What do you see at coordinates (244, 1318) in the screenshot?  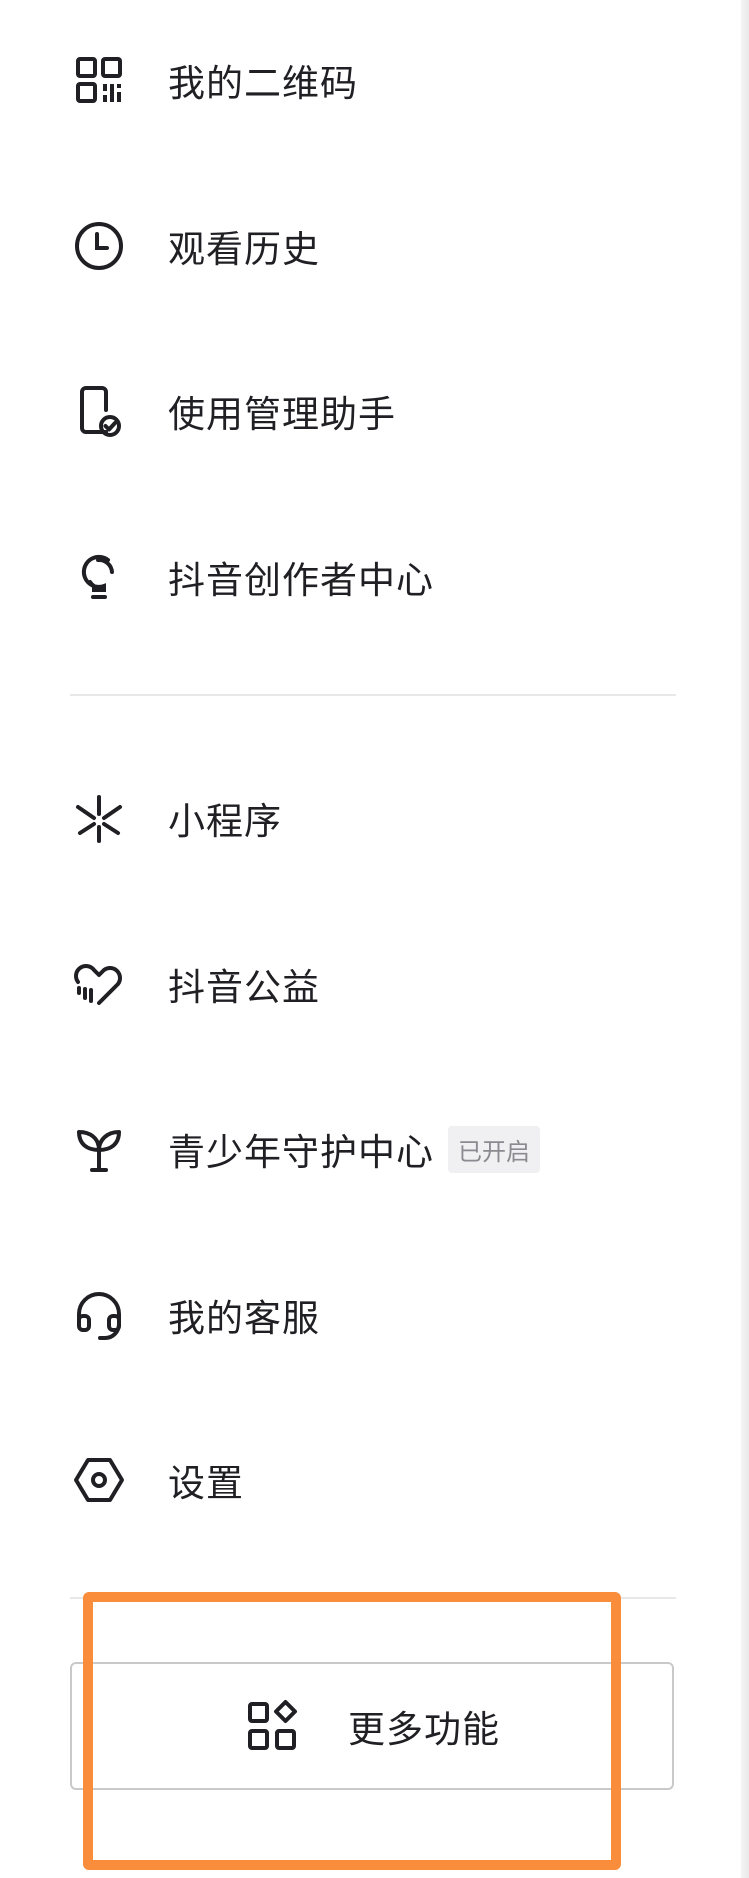 I see `menu-item-label: 我的客服` at bounding box center [244, 1318].